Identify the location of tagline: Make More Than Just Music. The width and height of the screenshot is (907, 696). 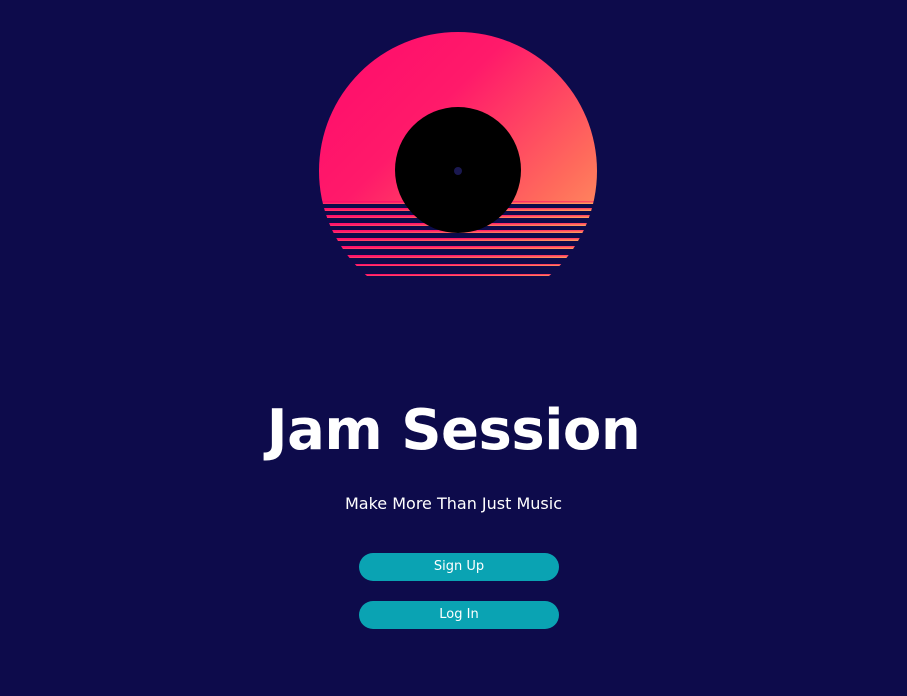
(453, 503).